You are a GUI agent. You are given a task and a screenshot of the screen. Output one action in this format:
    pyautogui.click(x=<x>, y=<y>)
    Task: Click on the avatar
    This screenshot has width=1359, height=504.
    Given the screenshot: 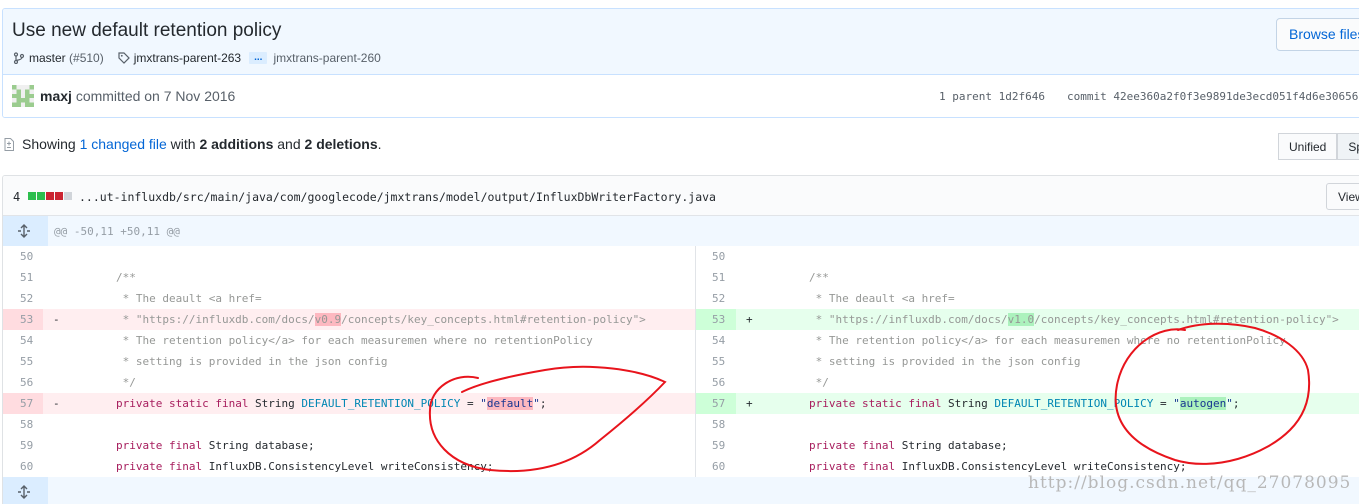 What is the action you would take?
    pyautogui.click(x=23, y=96)
    